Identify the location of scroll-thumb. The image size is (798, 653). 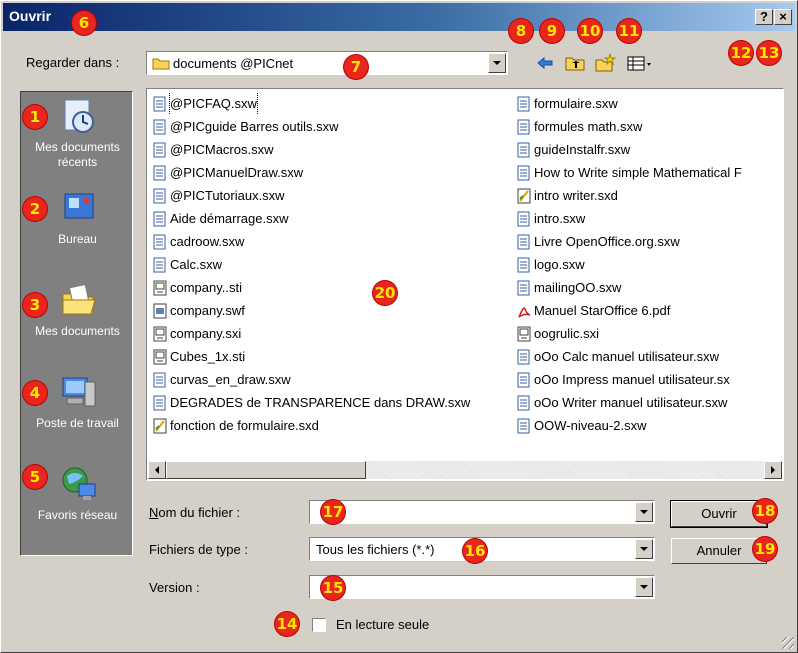
(266, 470).